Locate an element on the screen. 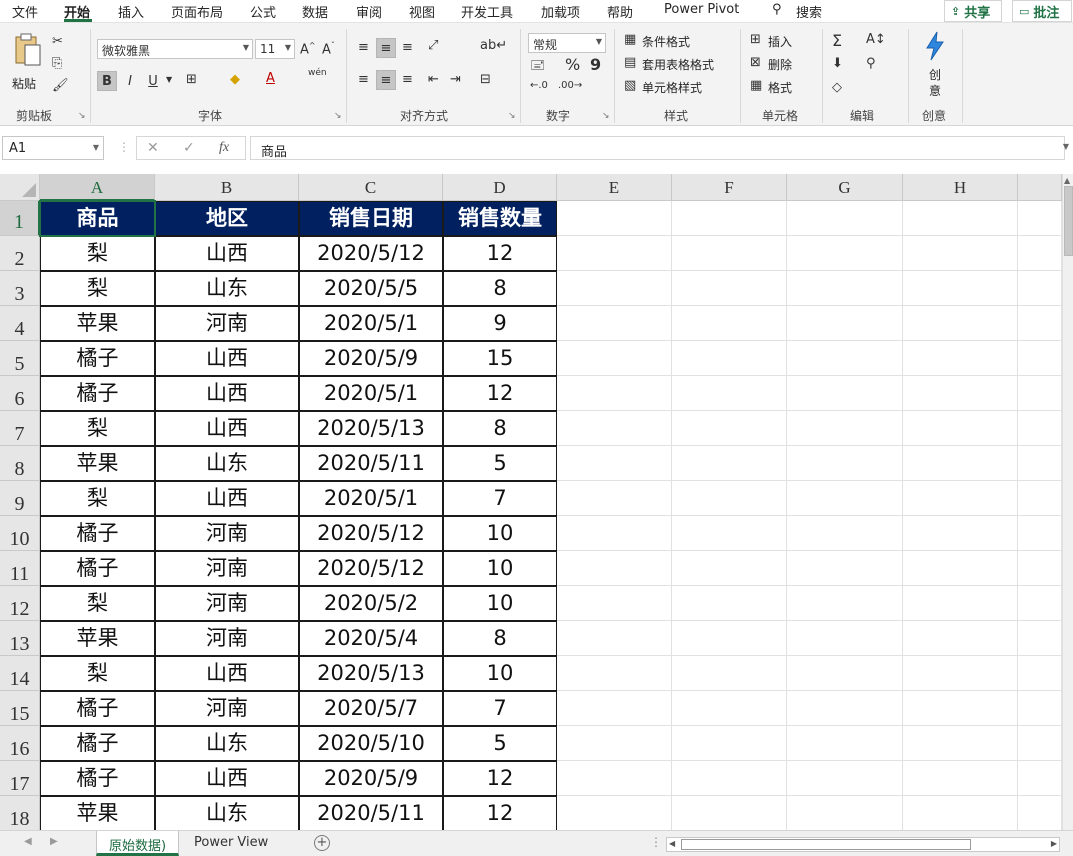 The width and height of the screenshot is (1073, 856). increase-indent-icon: ⇥ is located at coordinates (455, 79).